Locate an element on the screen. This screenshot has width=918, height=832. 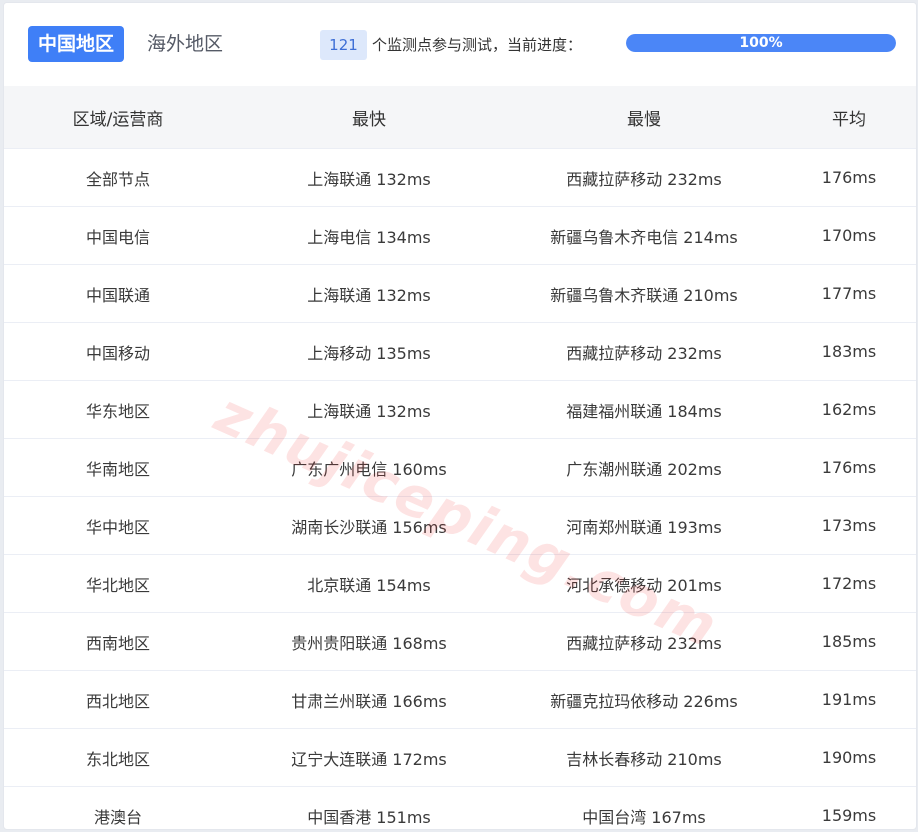
cell-slowest: 吉林长春移动 210ms is located at coordinates (644, 757).